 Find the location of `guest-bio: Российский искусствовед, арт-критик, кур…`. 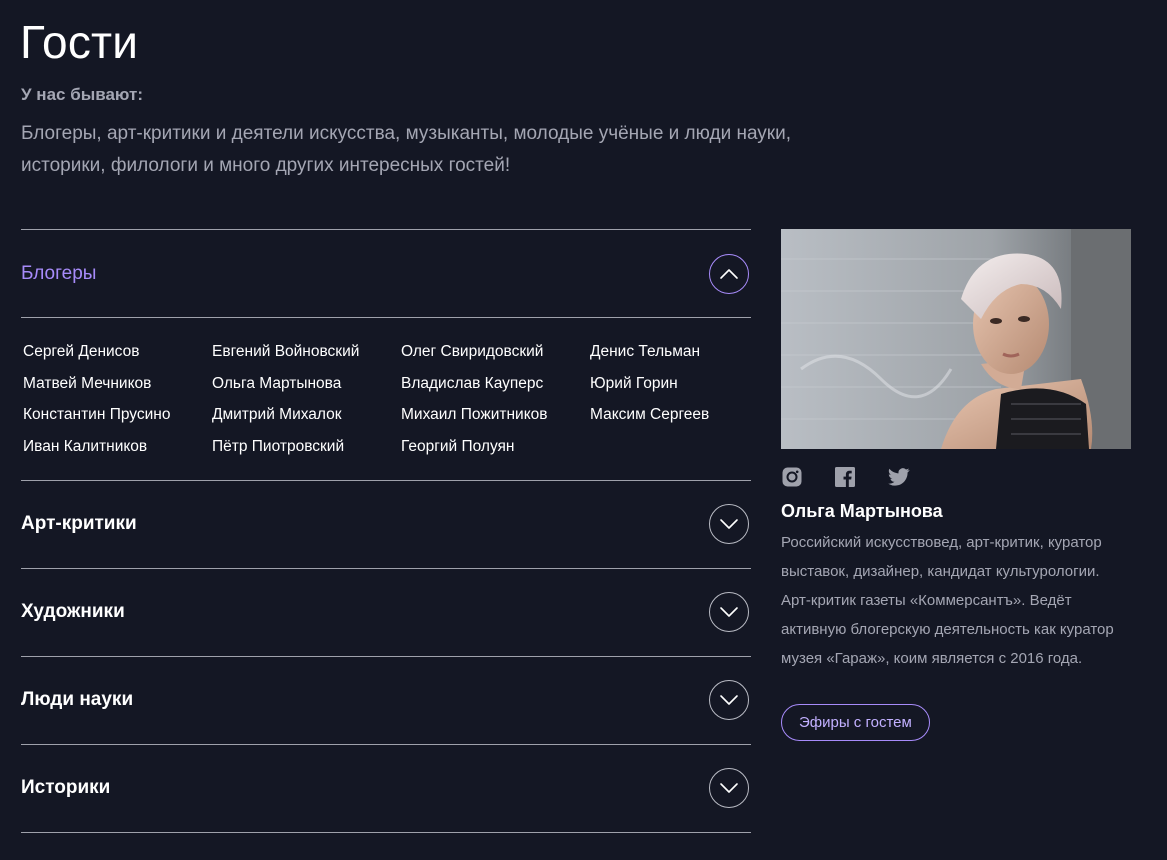

guest-bio: Российский искусствовед, арт-критик, кур… is located at coordinates (947, 600).